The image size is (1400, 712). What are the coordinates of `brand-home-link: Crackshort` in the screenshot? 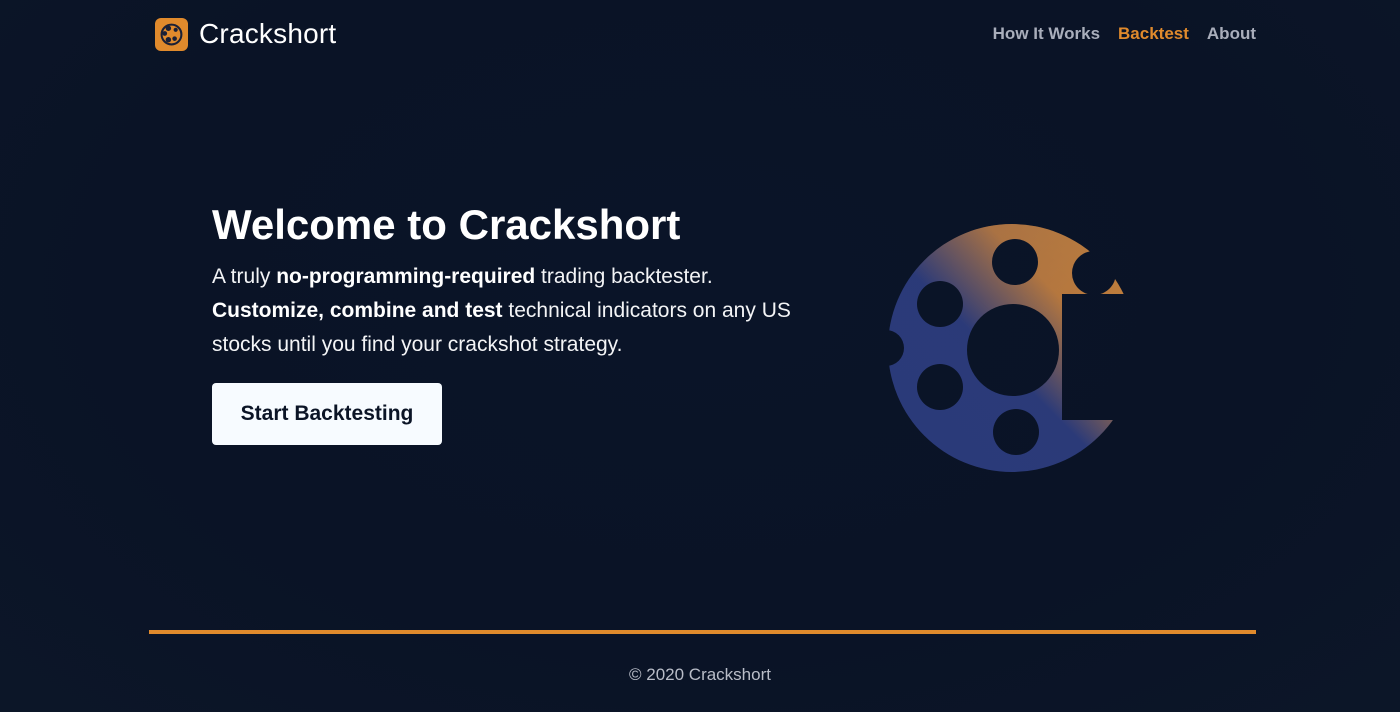 It's located at (246, 34).